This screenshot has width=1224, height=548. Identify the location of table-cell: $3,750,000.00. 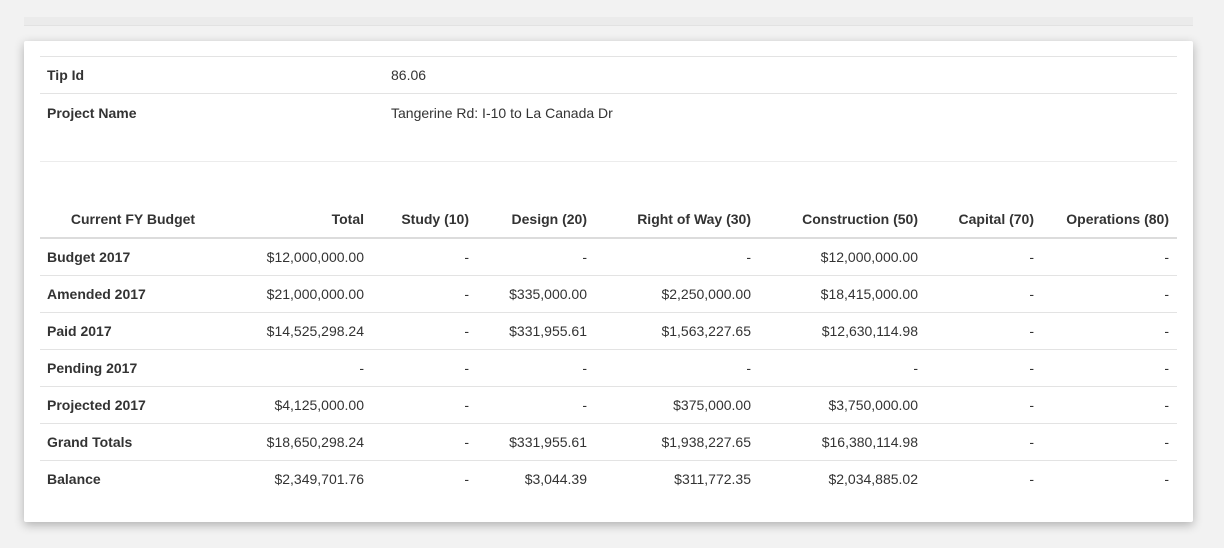
(842, 405).